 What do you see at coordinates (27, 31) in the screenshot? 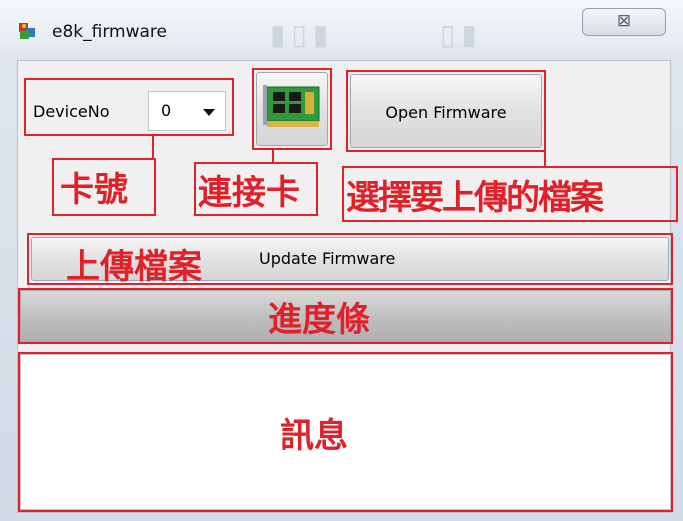
I see `app-icon` at bounding box center [27, 31].